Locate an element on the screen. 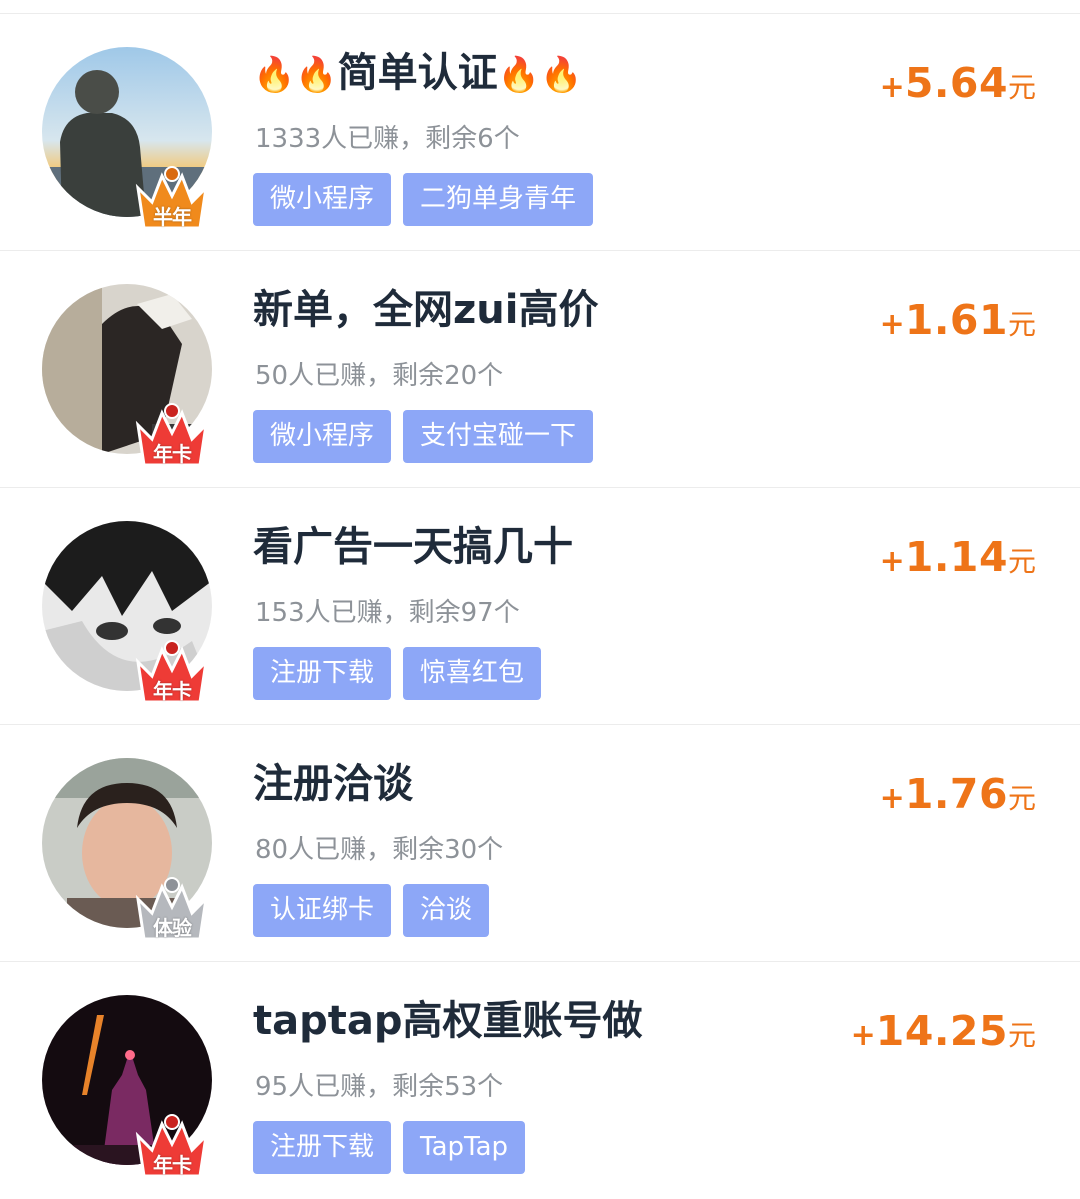  tag: 支付宝碰一下 is located at coordinates (498, 436).